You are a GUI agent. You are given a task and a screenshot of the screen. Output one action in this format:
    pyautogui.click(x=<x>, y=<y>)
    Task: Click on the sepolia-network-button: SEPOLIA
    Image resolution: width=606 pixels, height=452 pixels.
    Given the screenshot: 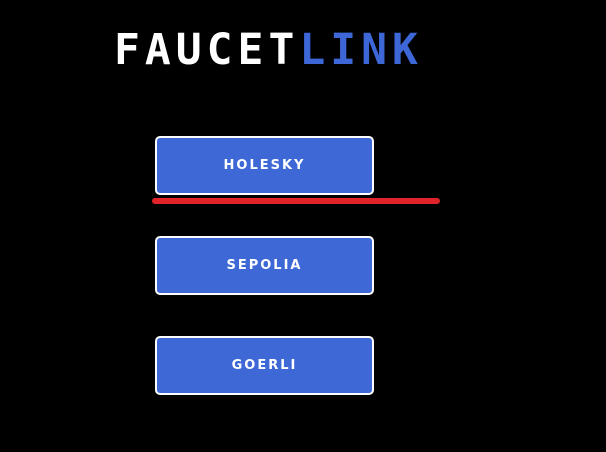 What is the action you would take?
    pyautogui.click(x=264, y=265)
    